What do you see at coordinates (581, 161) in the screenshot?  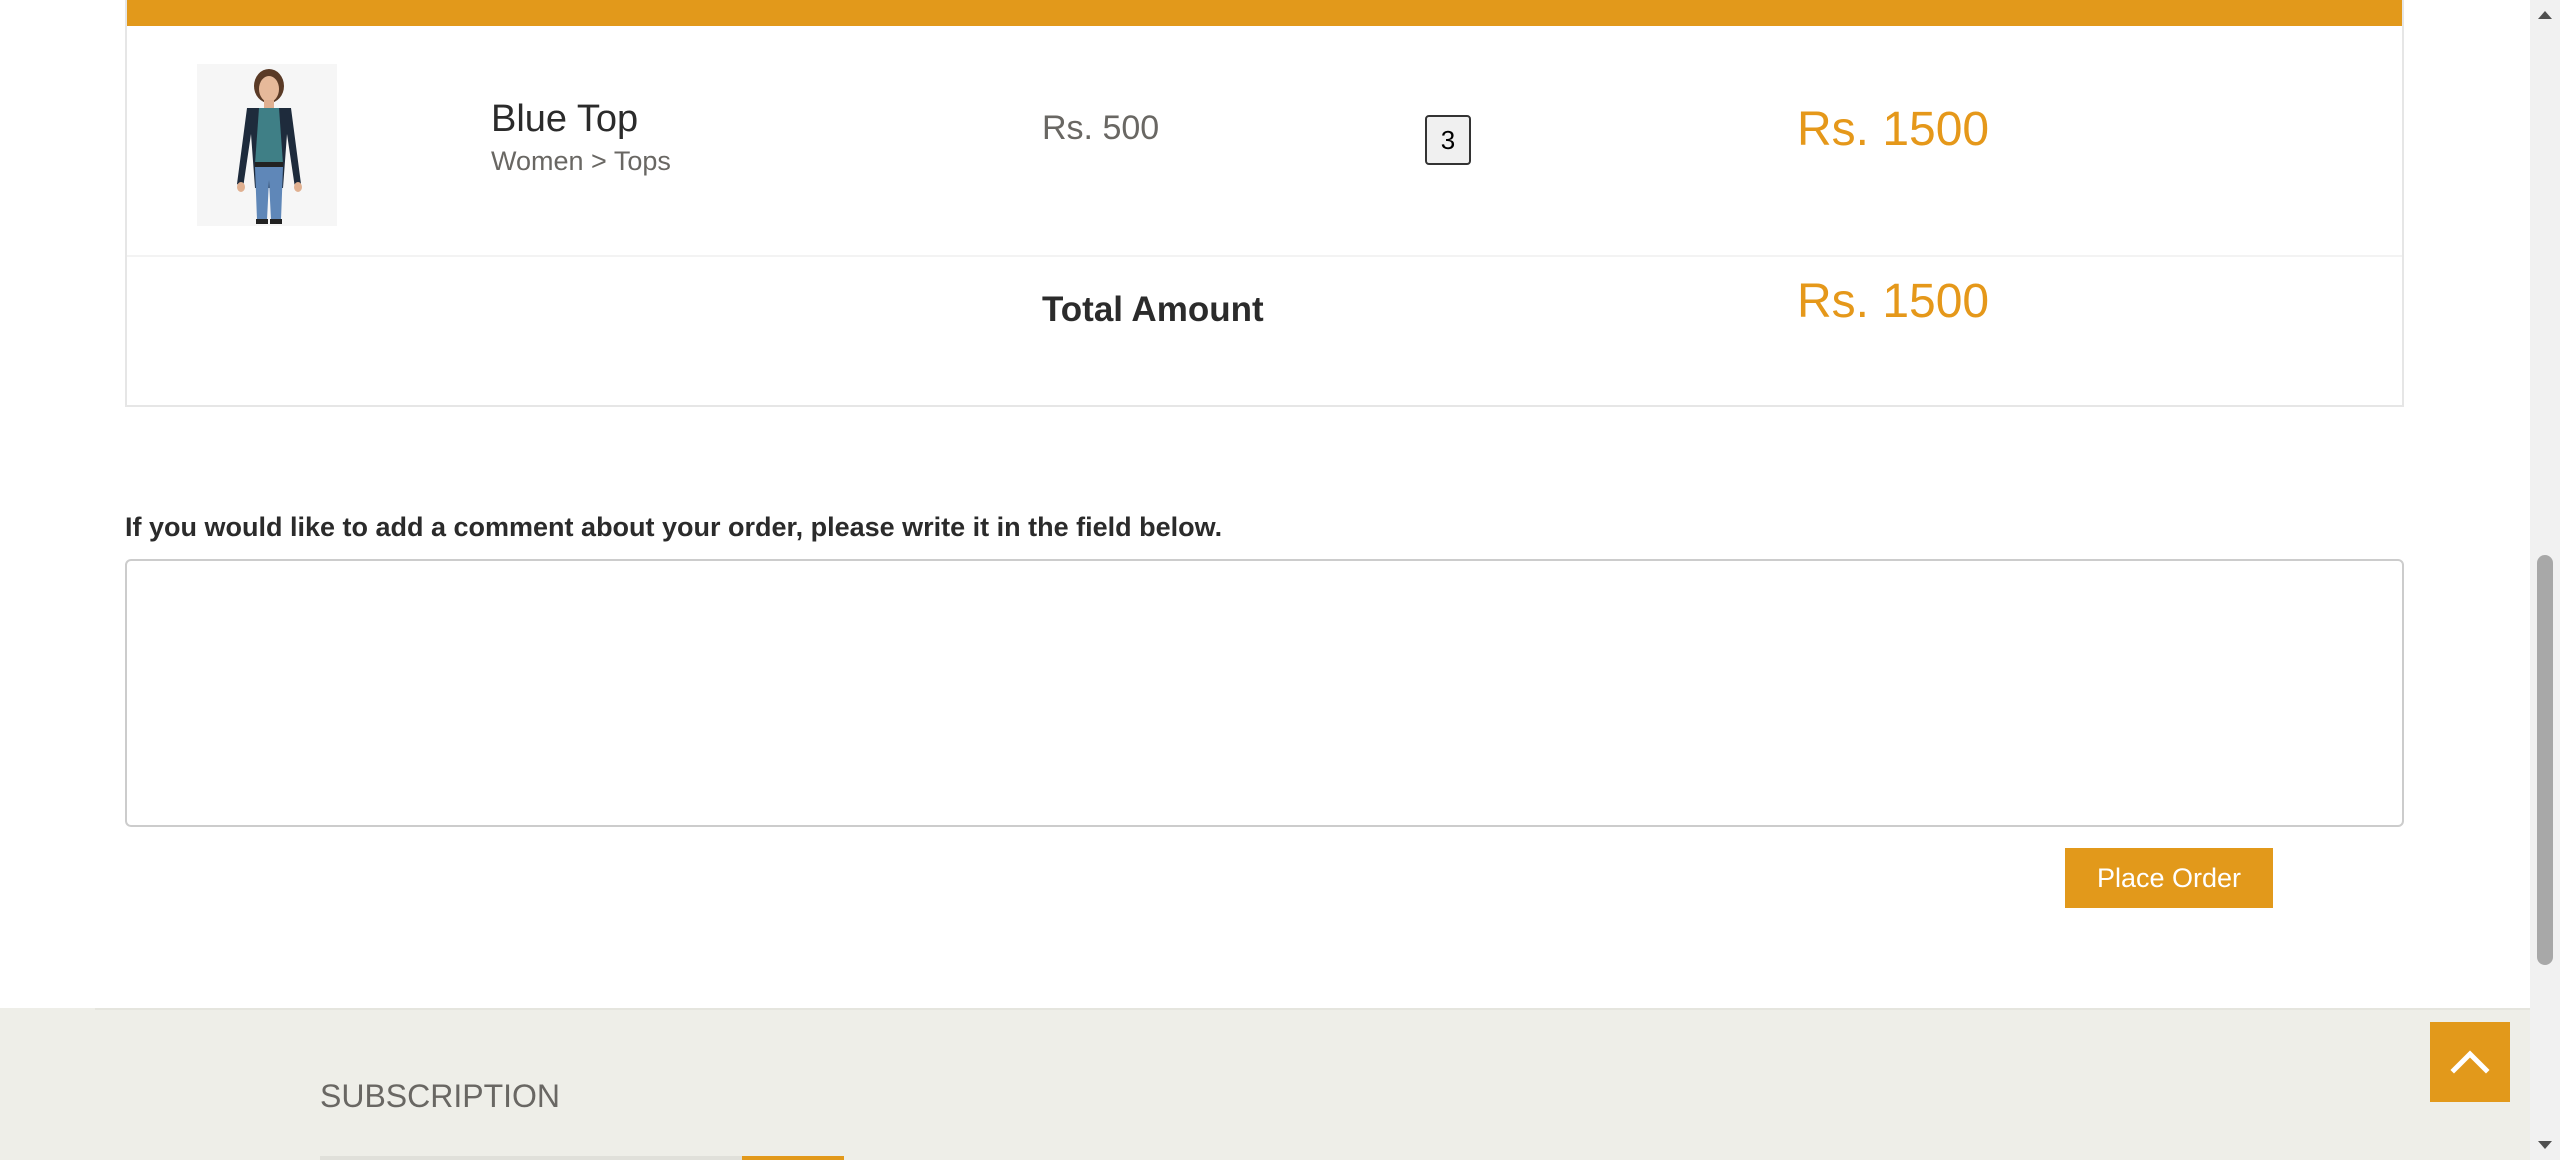 I see `product-category: Women > Tops` at bounding box center [581, 161].